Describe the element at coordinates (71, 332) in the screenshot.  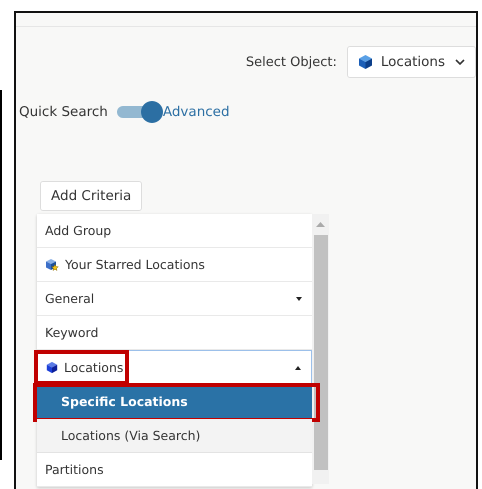
I see `menu-item-label: Keyword` at that location.